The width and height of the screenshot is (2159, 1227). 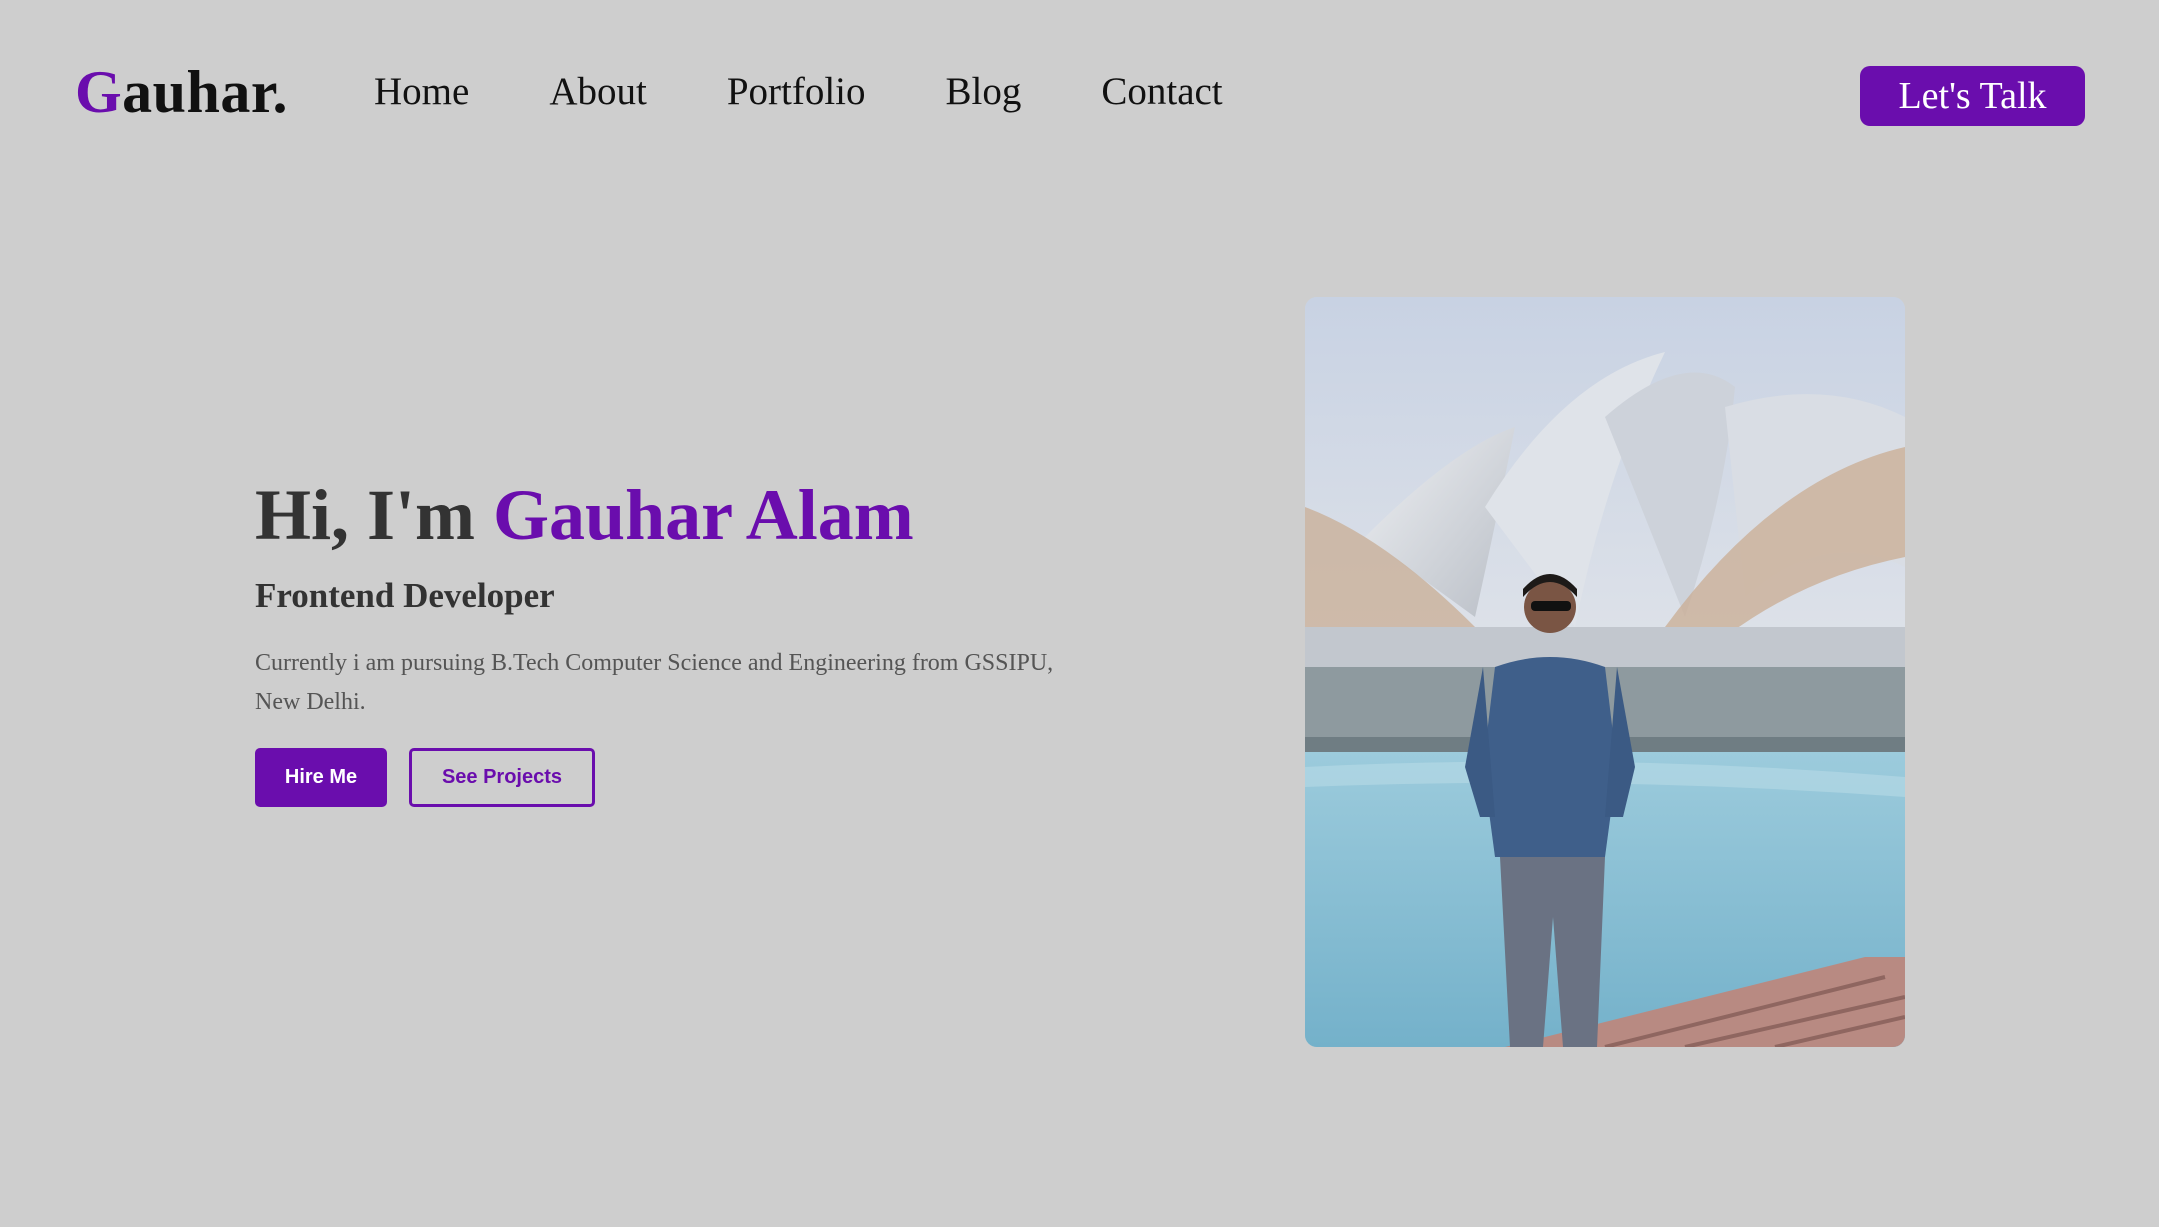 What do you see at coordinates (99, 92) in the screenshot?
I see `logo-initial: G` at bounding box center [99, 92].